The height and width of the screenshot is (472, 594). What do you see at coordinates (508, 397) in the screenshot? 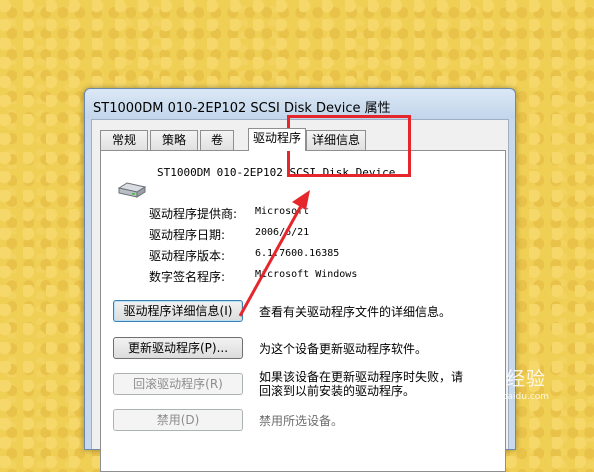
I see `baidu-watermark-url: jingyan.baidu.com` at bounding box center [508, 397].